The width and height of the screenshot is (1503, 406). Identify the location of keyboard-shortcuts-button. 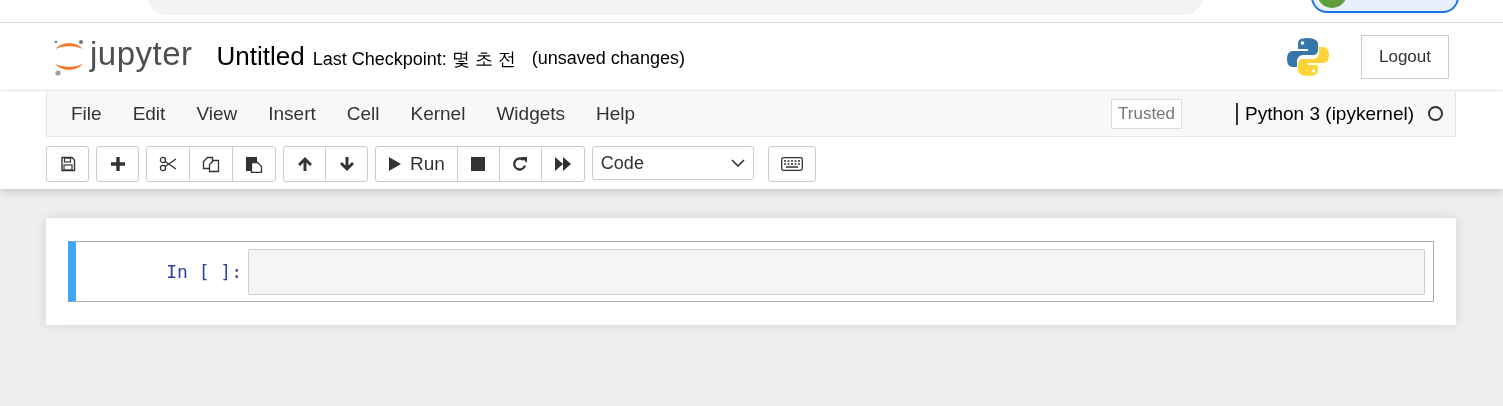
(791, 164).